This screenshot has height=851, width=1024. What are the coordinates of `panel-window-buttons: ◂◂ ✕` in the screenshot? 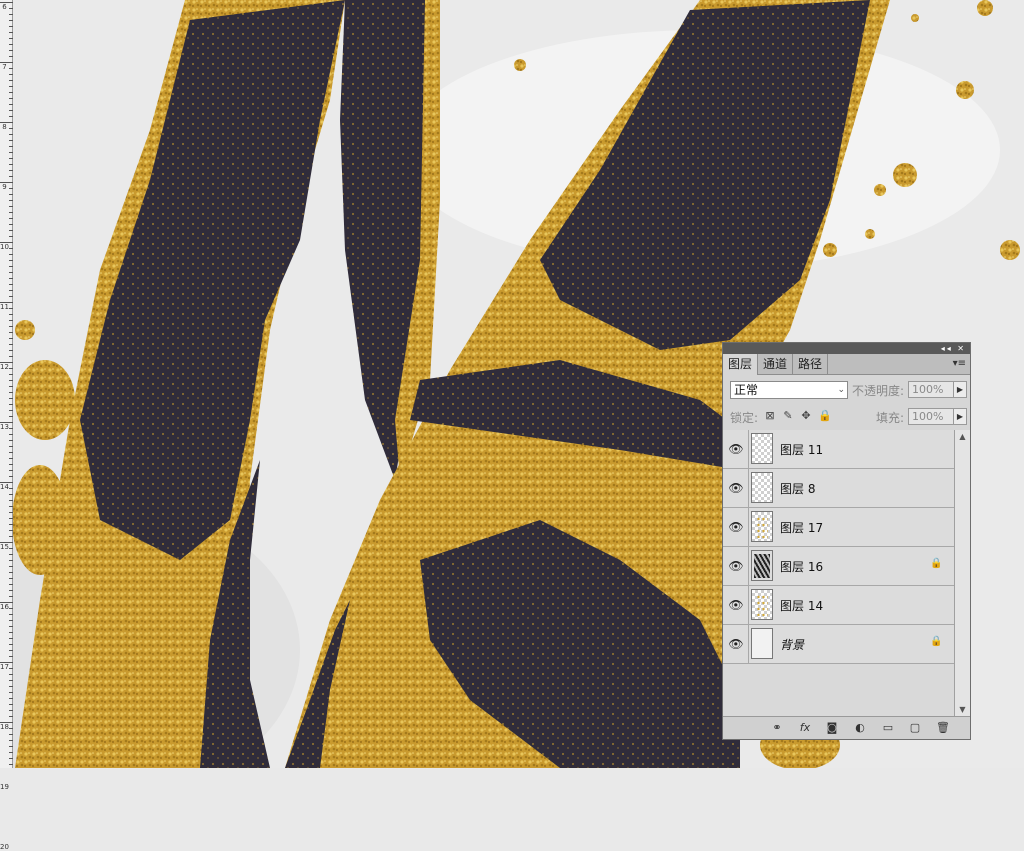 It's located at (953, 348).